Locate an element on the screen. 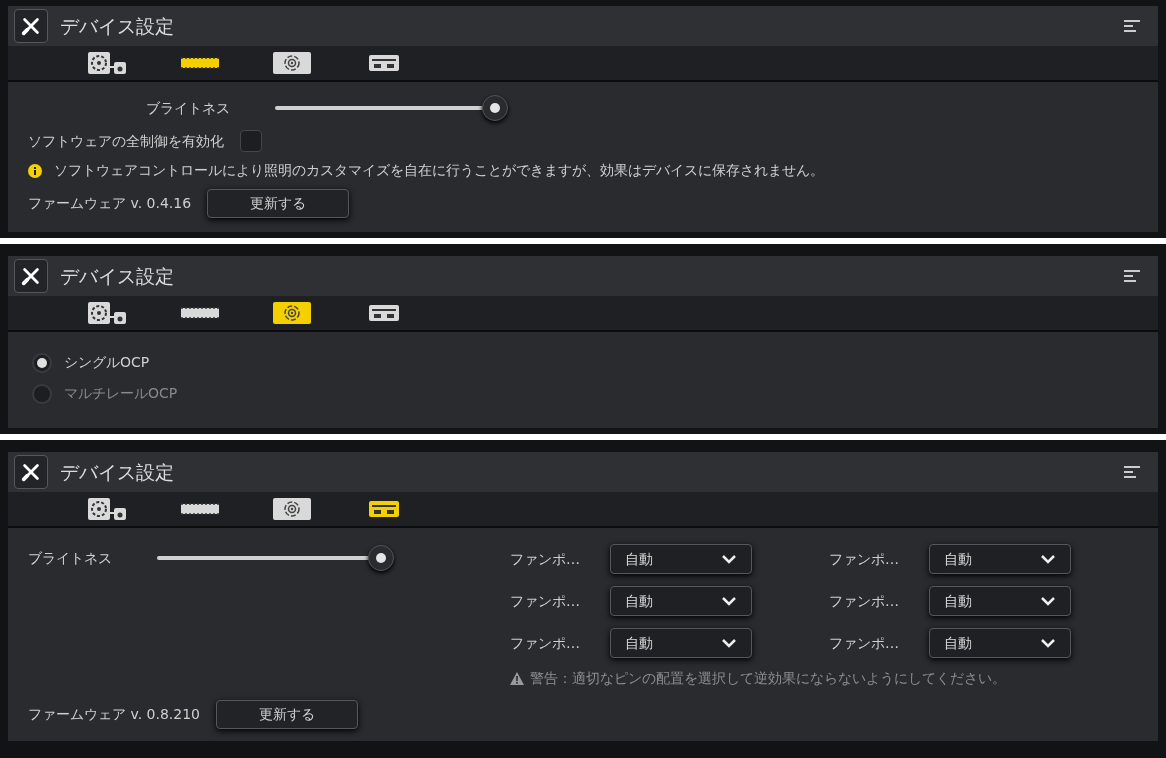  warning-icon is located at coordinates (517, 678).